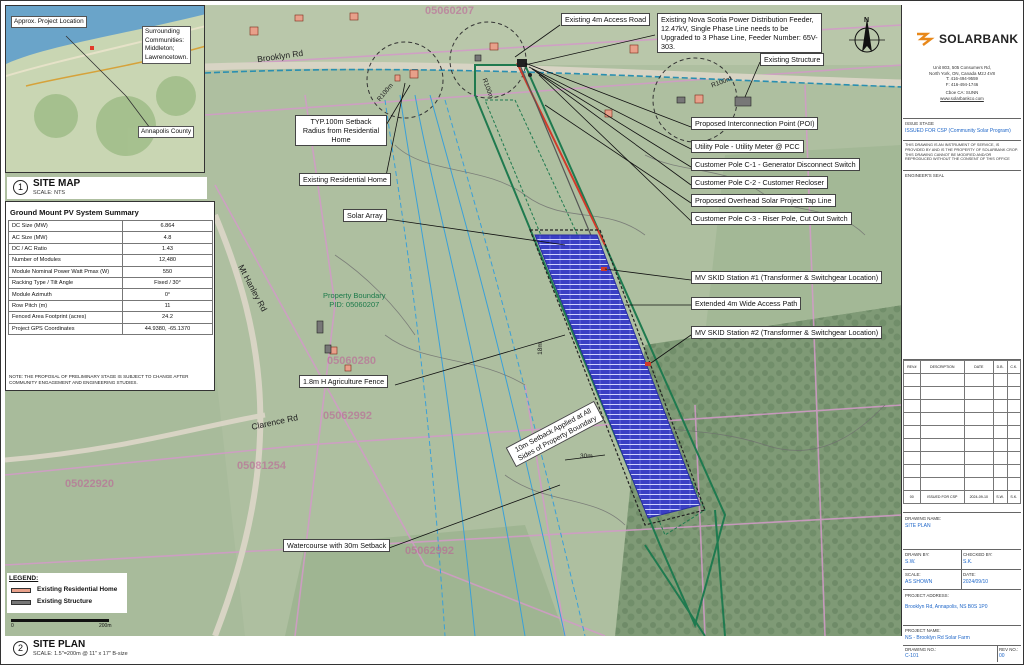 The image size is (1024, 665). I want to click on site-plan-scale: SCALE: 1.5"=200m @ 11" x 17" B-size, so click(80, 654).